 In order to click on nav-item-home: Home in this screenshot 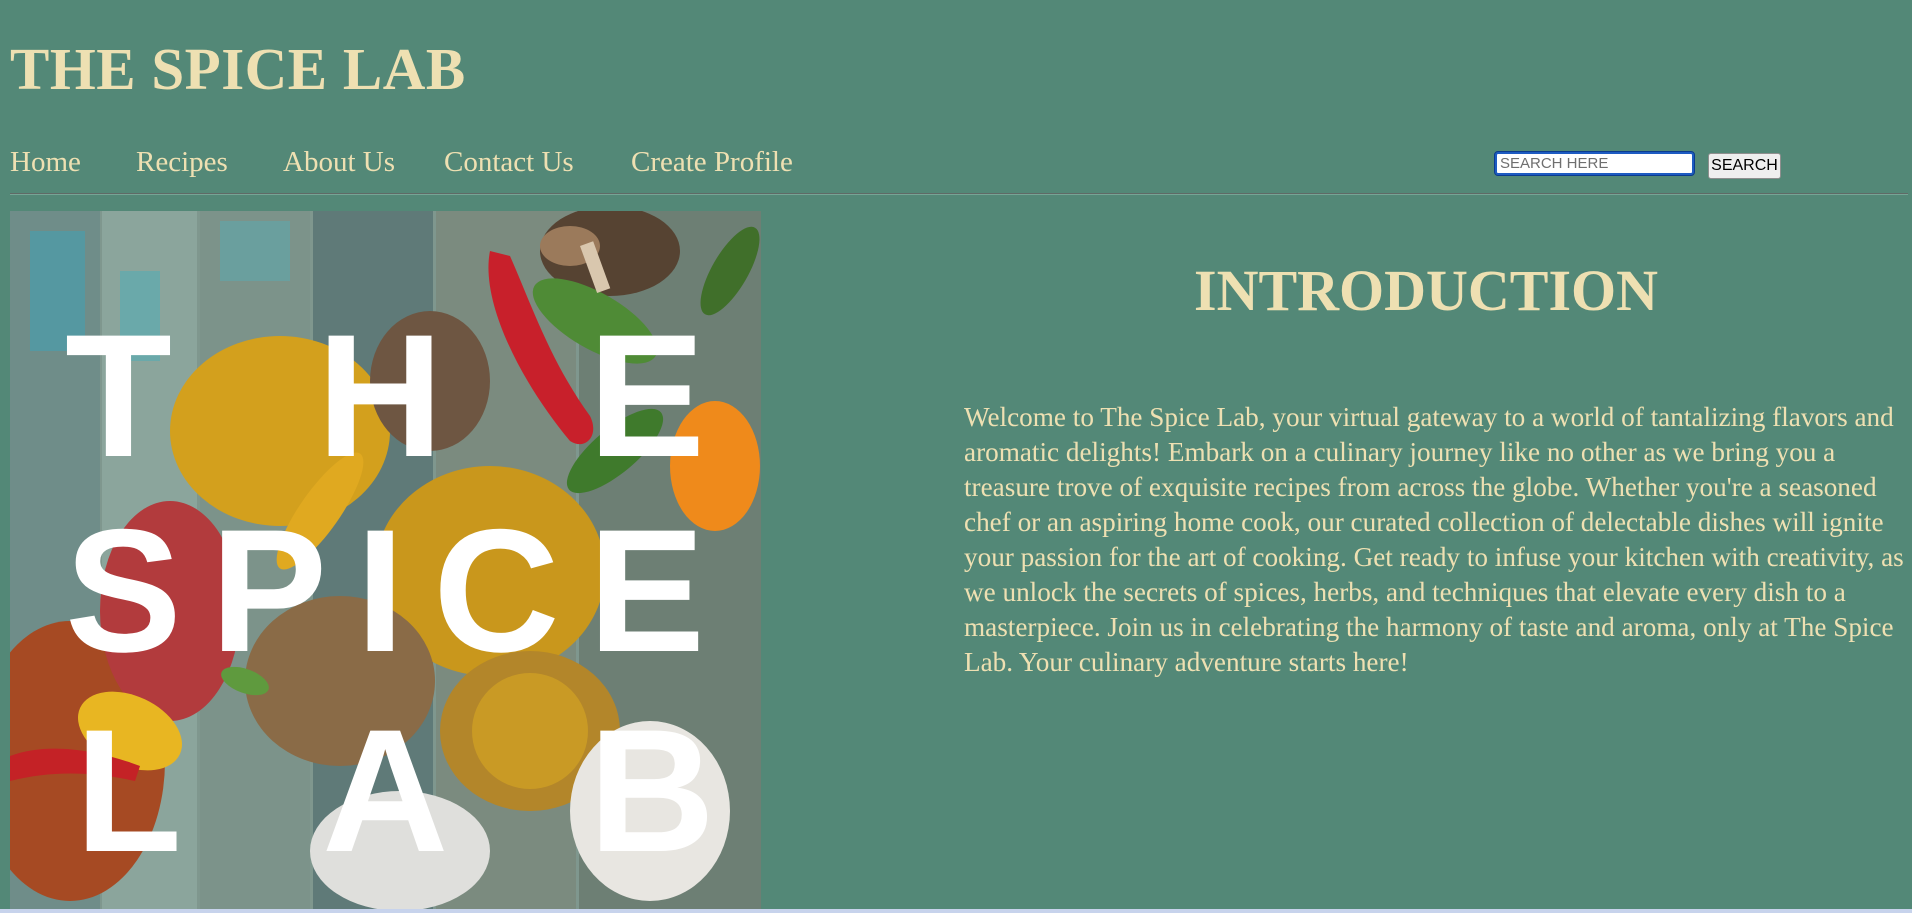, I will do `click(45, 162)`.